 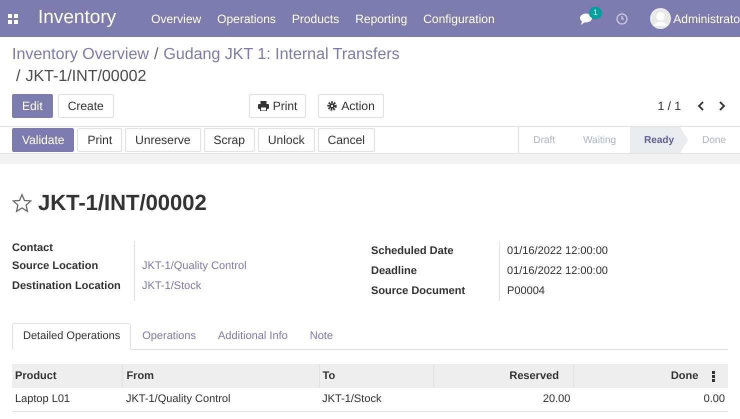 I want to click on field-value: JKT-1/Stock, so click(x=194, y=286).